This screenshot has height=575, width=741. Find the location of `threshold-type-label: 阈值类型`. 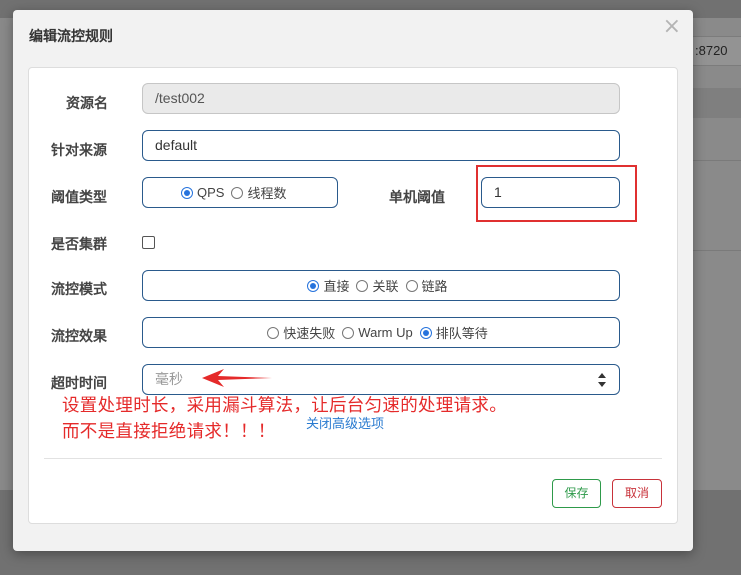

threshold-type-label: 阈值类型 is located at coordinates (79, 198).